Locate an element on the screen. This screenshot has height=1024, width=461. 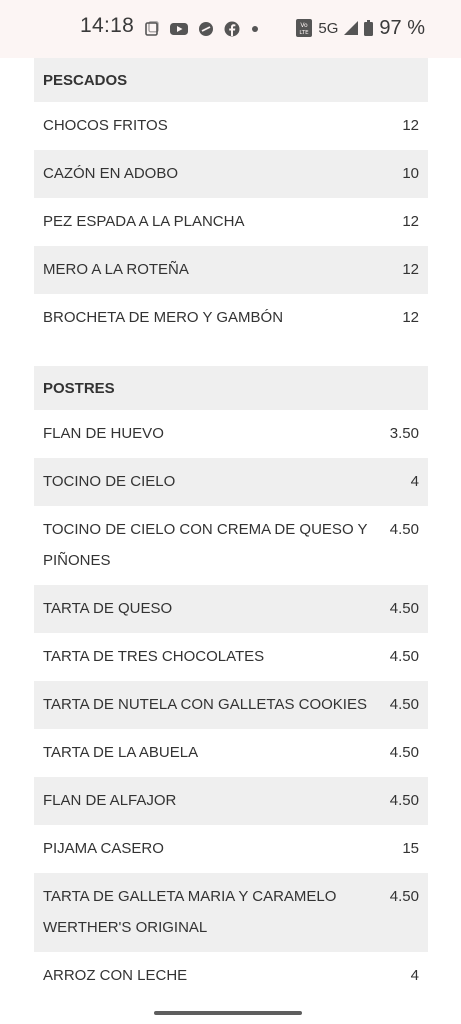
svg-text: Vo is located at coordinates (305, 25).